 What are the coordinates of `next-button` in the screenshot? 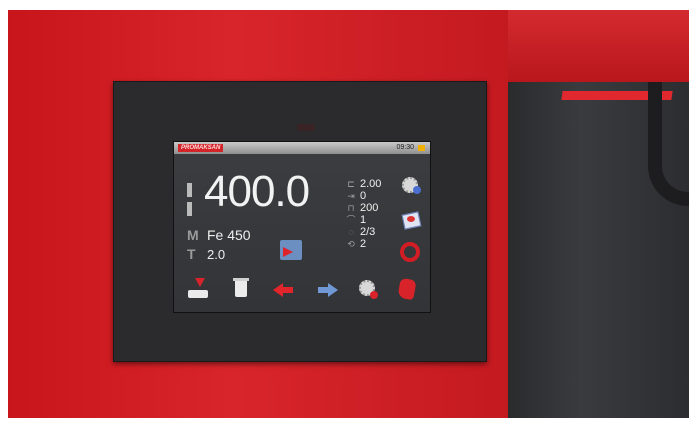 It's located at (327, 289).